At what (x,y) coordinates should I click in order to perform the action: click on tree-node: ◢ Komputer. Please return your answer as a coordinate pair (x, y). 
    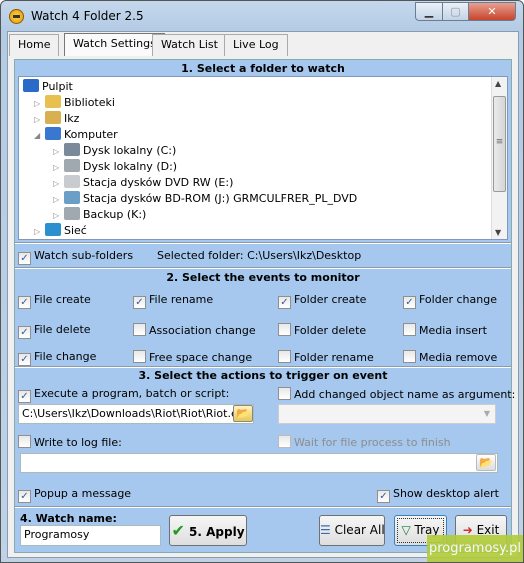
    Looking at the image, I should click on (76, 135).